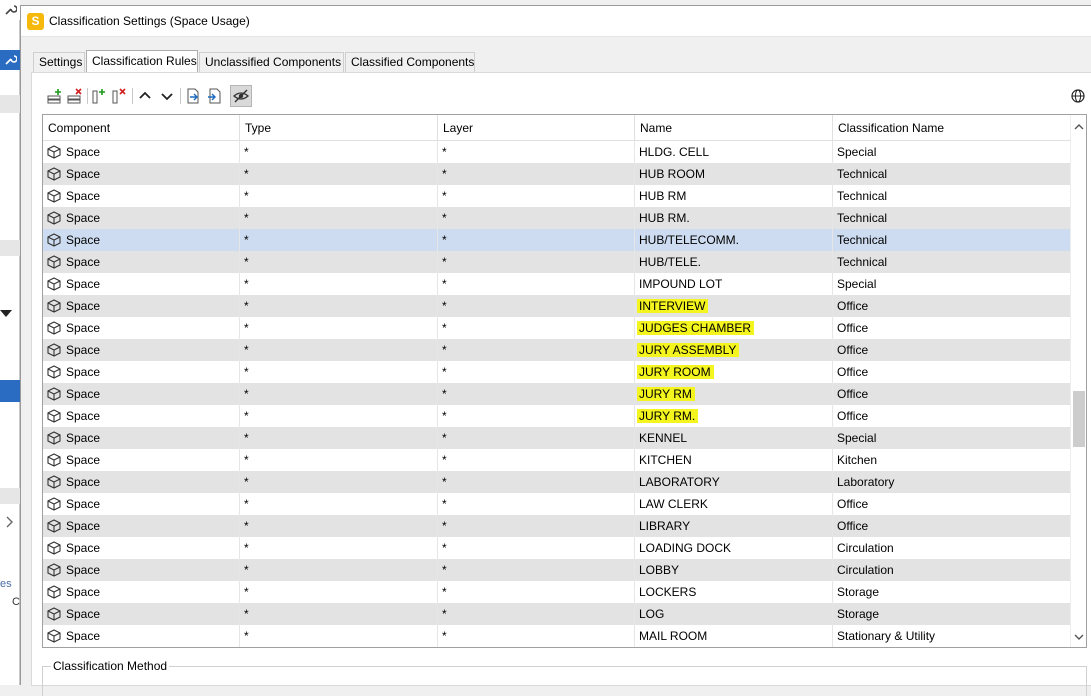 The height and width of the screenshot is (696, 1091). I want to click on cell-name: JUDGES CHAMBER, so click(734, 328).